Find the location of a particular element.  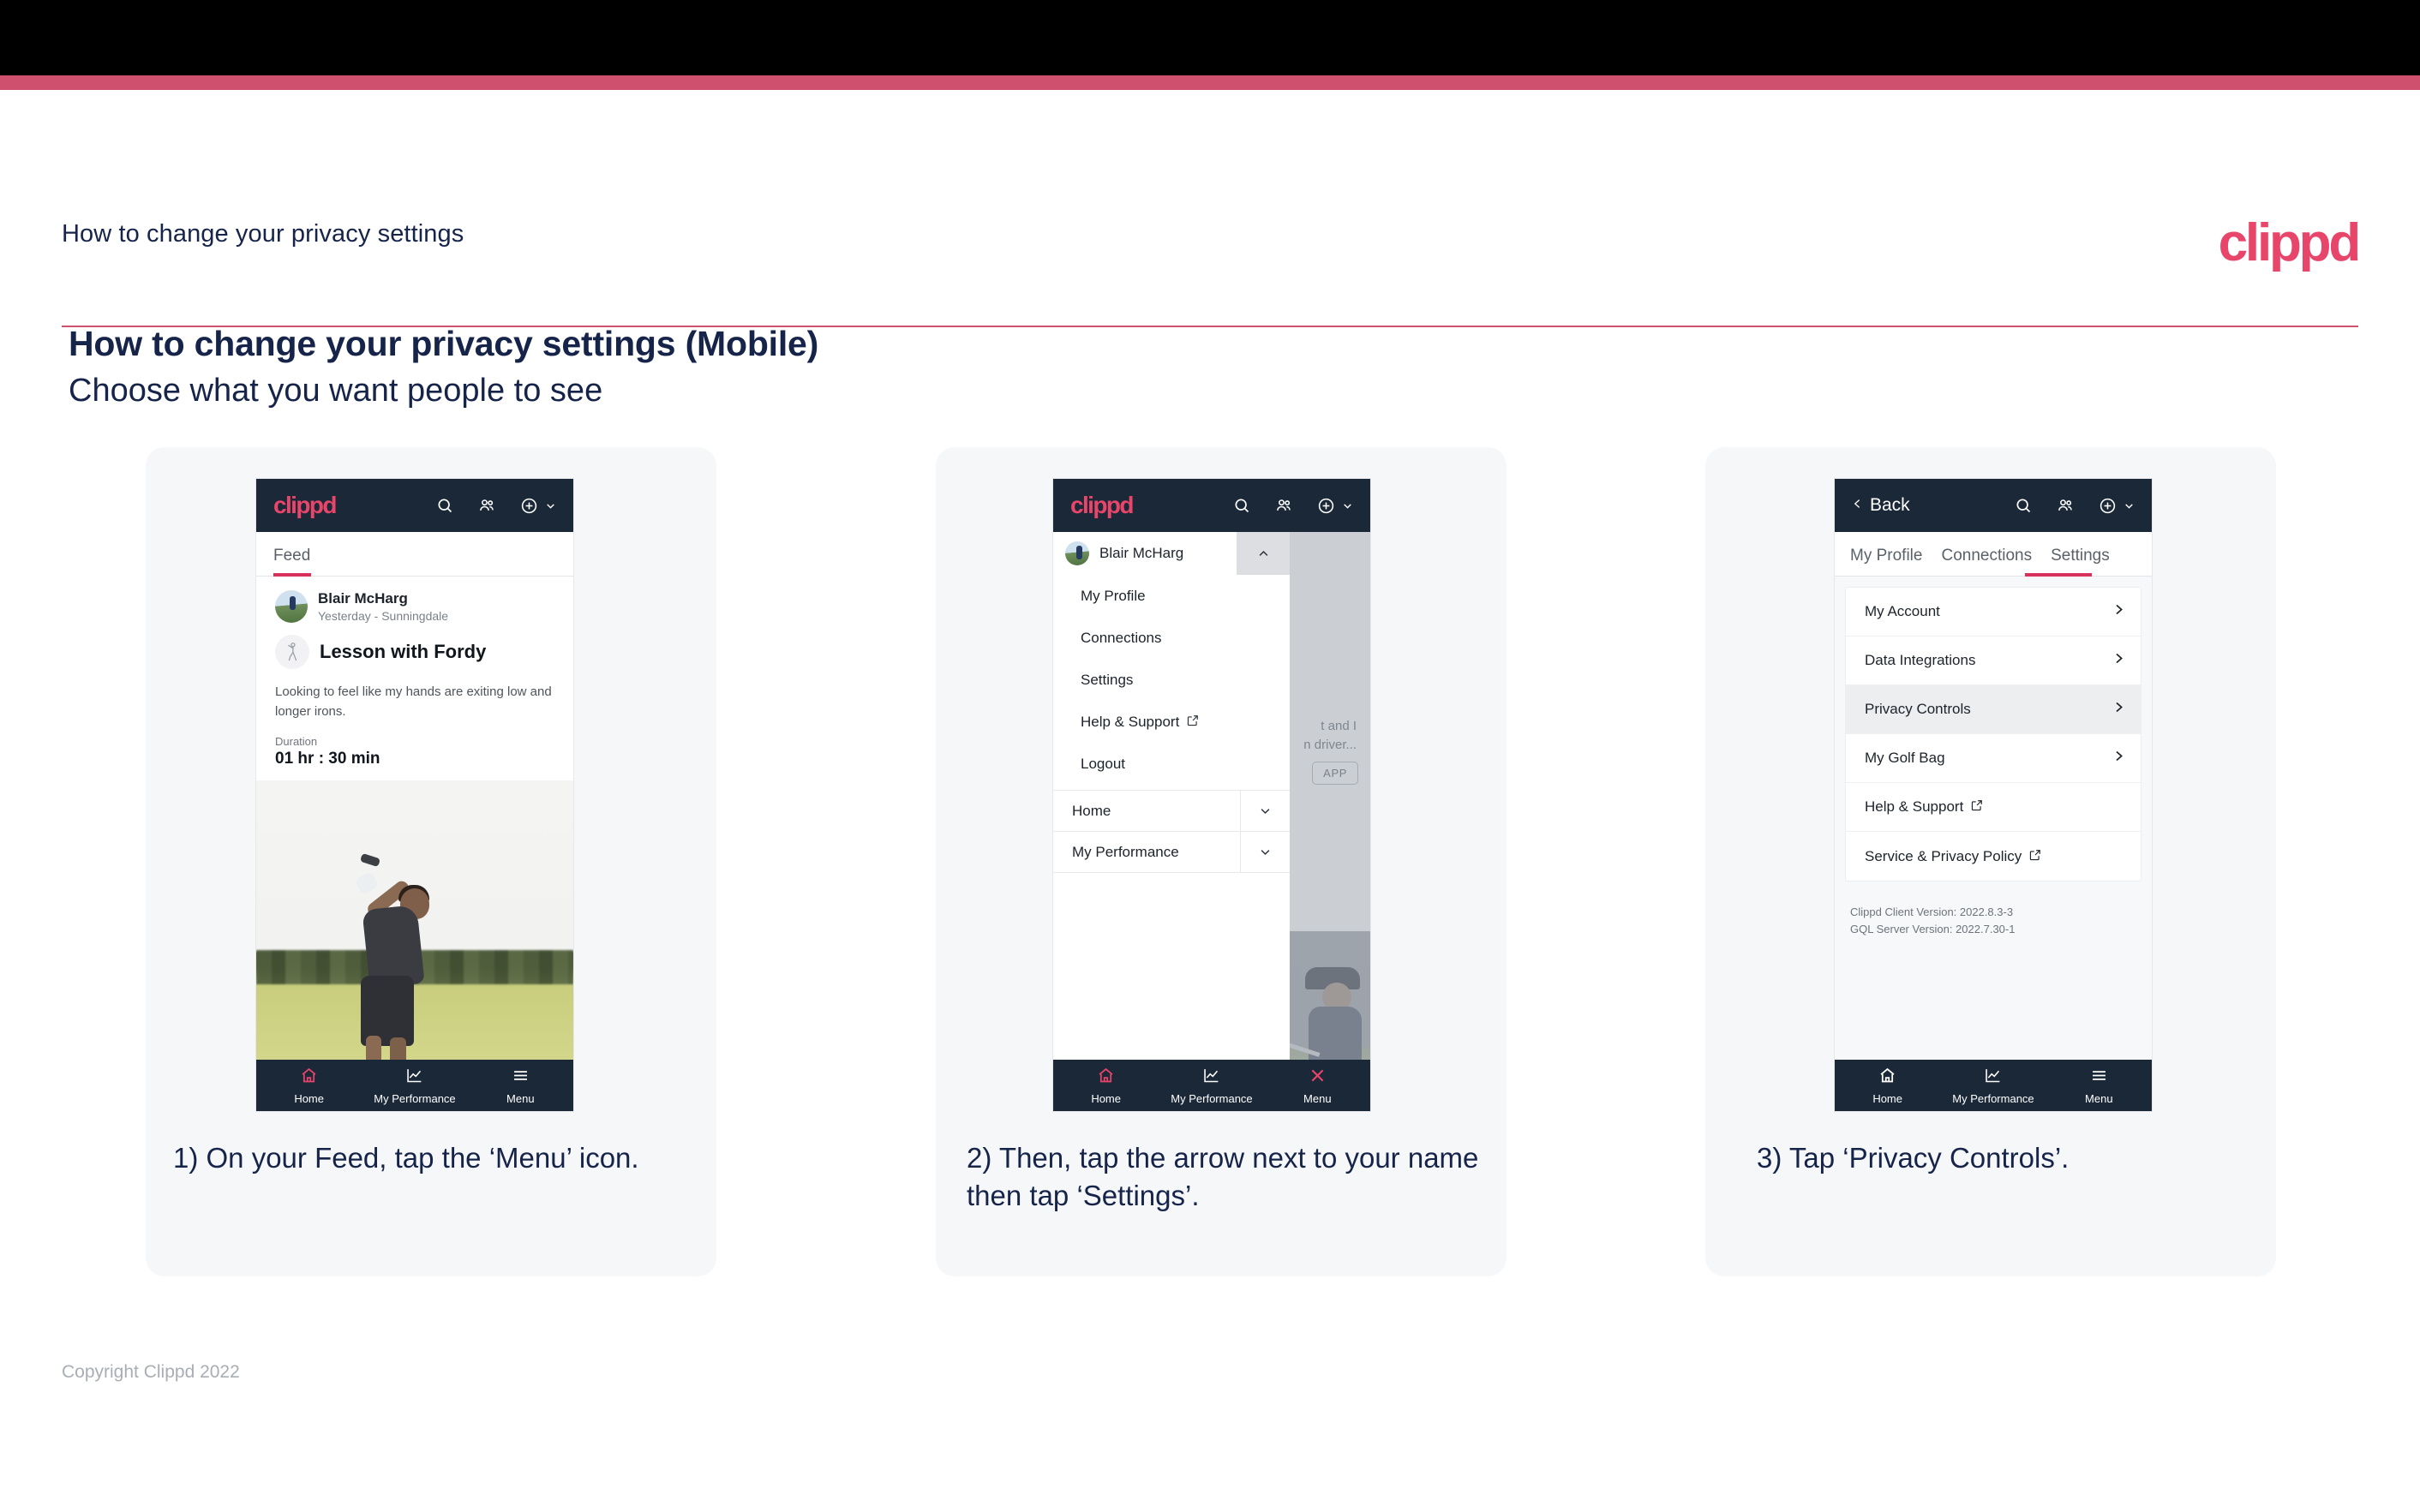

post-body-line2: longer irons. is located at coordinates (310, 711).